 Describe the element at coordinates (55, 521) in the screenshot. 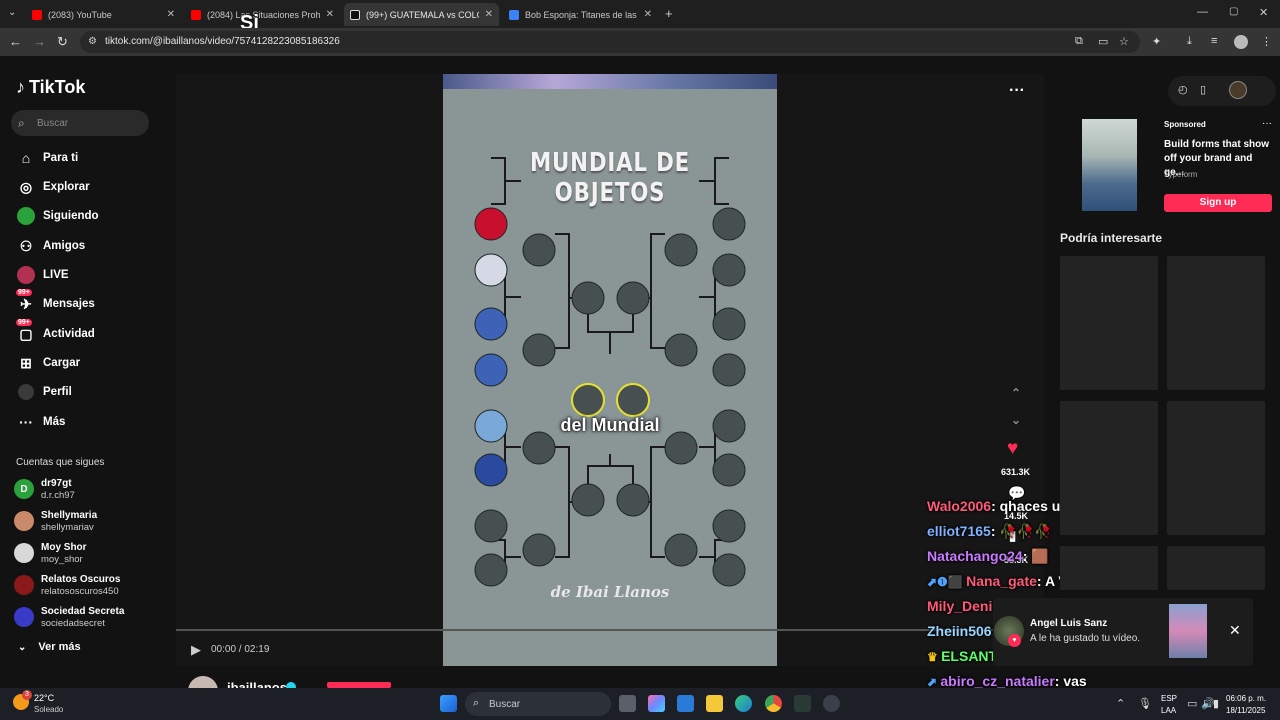

I see `following-account: Shellymaria shellymariav` at that location.